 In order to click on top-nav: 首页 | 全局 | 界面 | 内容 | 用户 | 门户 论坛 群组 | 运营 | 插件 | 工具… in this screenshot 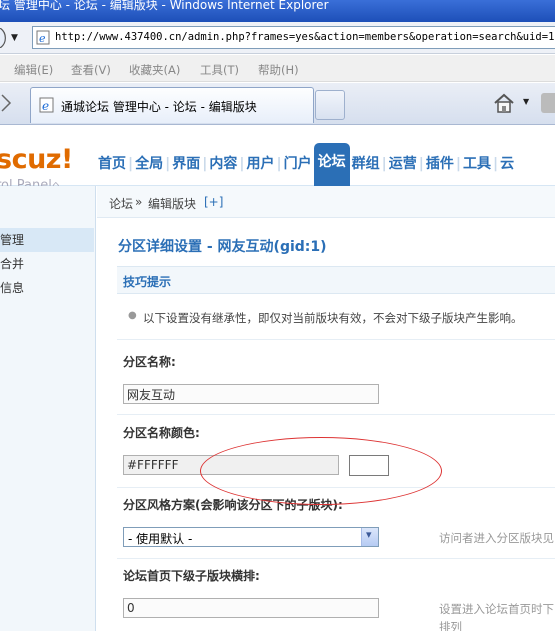, I will do `click(306, 164)`.